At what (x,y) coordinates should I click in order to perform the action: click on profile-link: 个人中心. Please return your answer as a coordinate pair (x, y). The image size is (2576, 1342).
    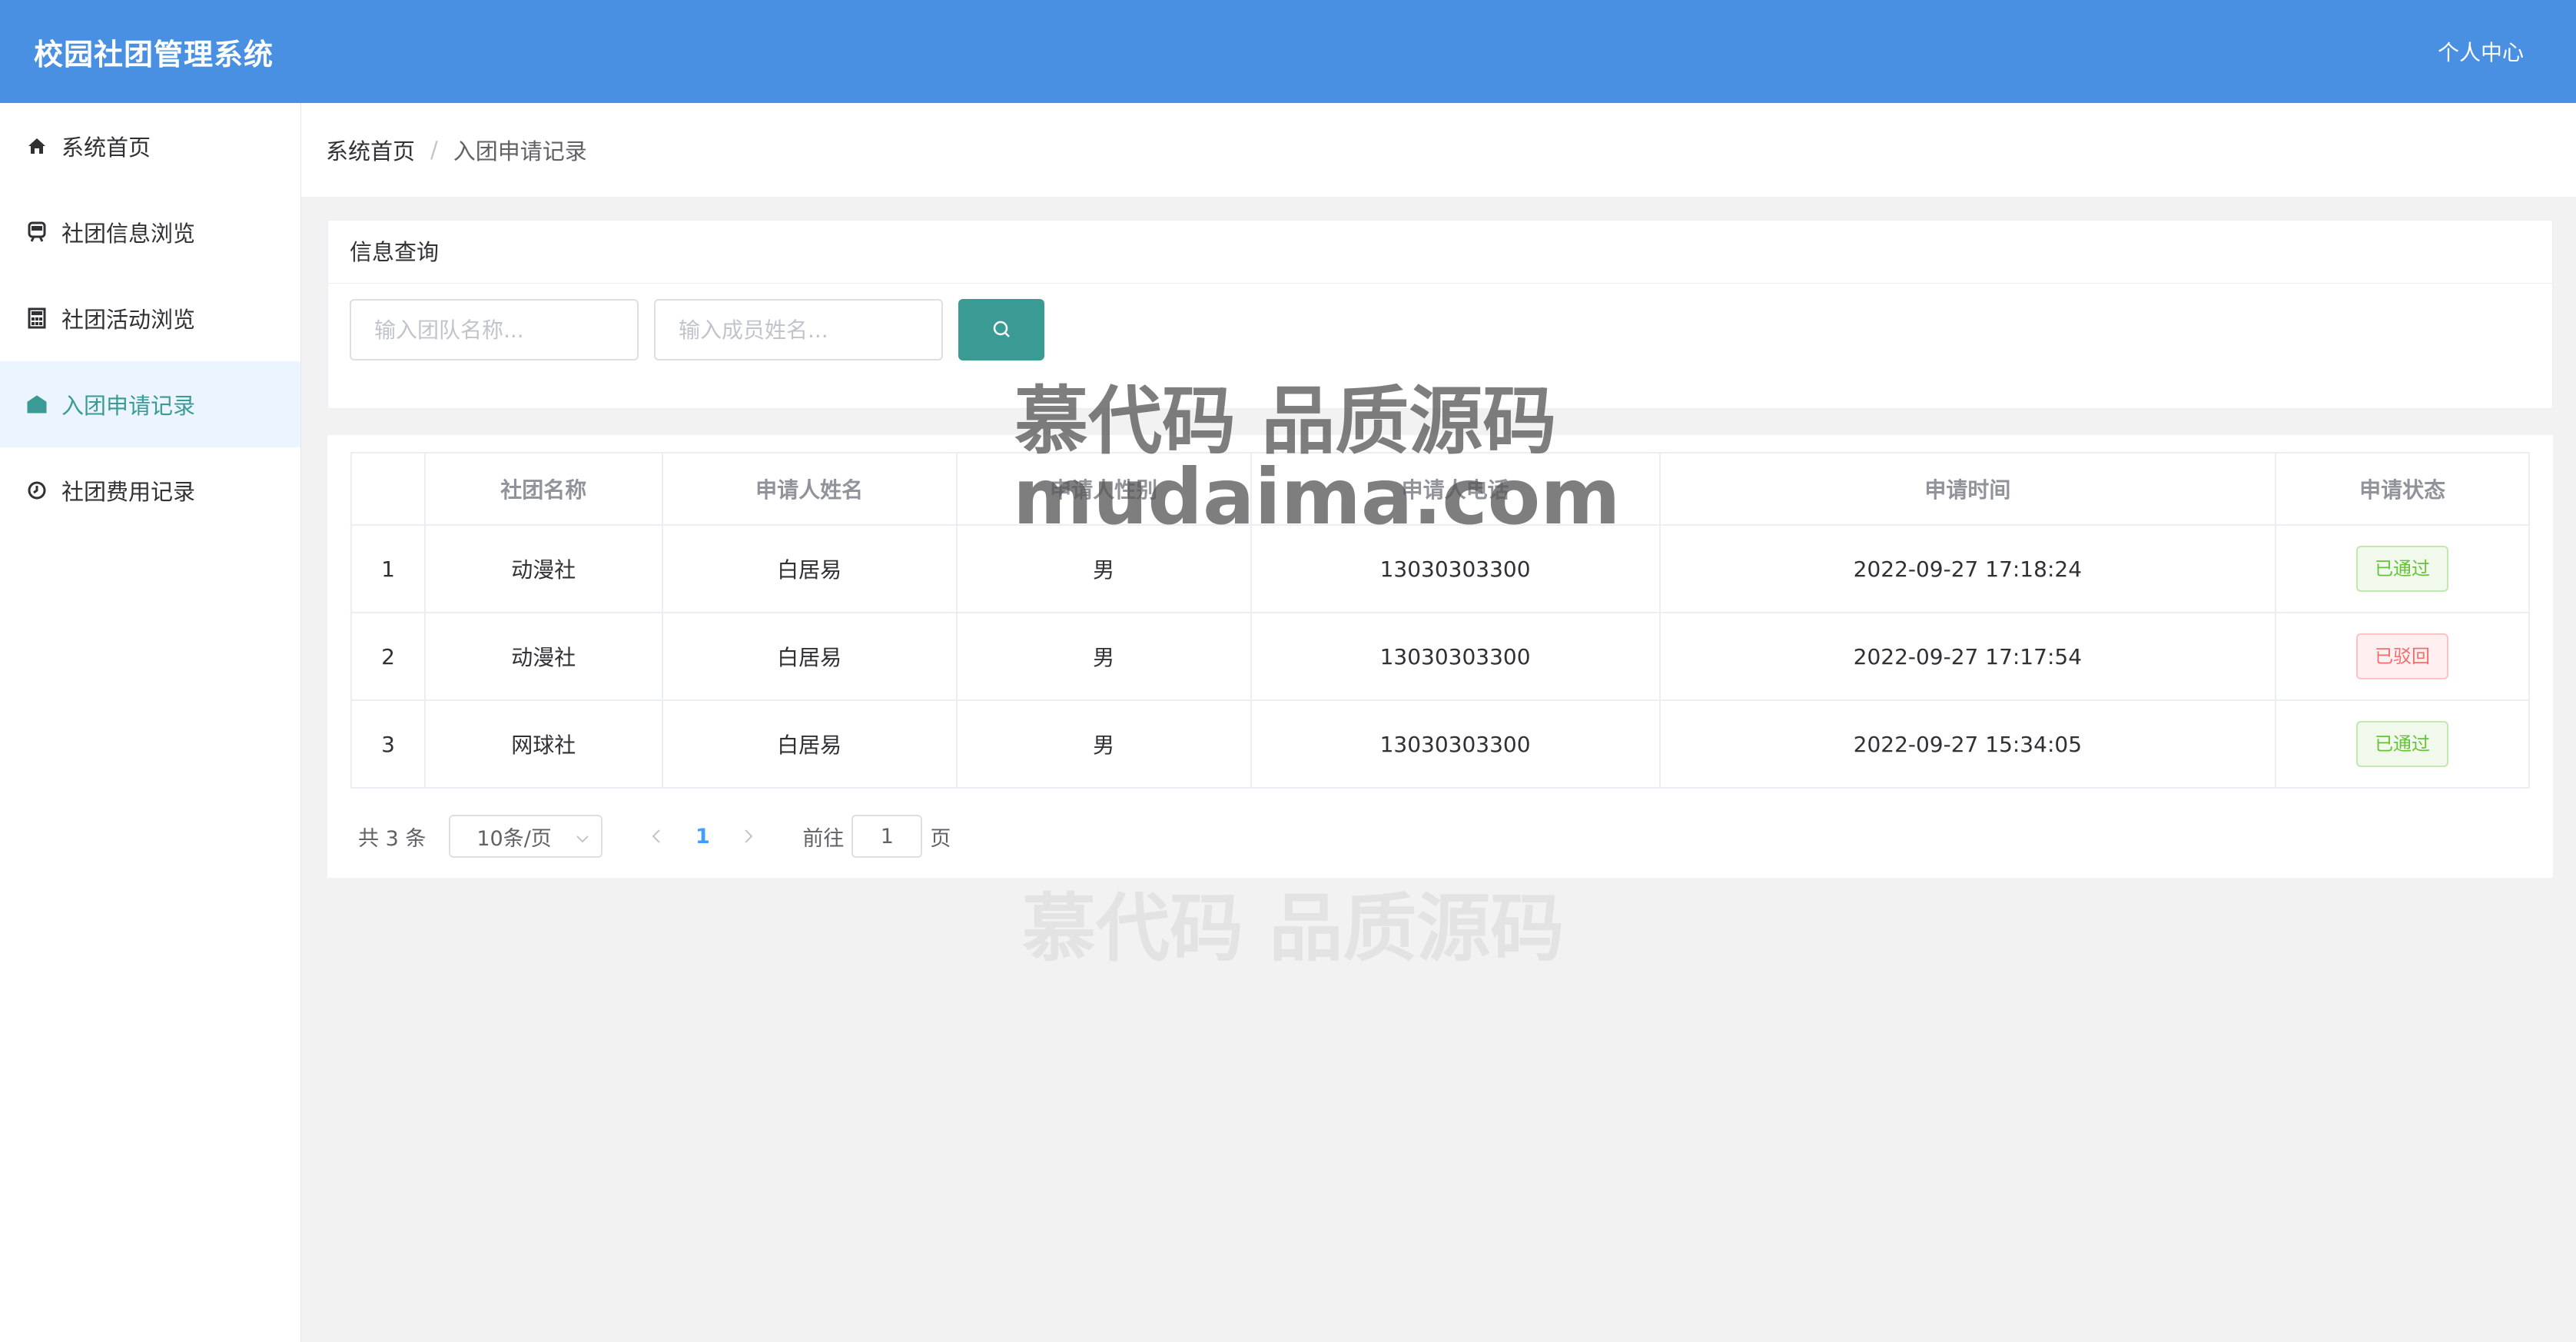
    Looking at the image, I should click on (2481, 51).